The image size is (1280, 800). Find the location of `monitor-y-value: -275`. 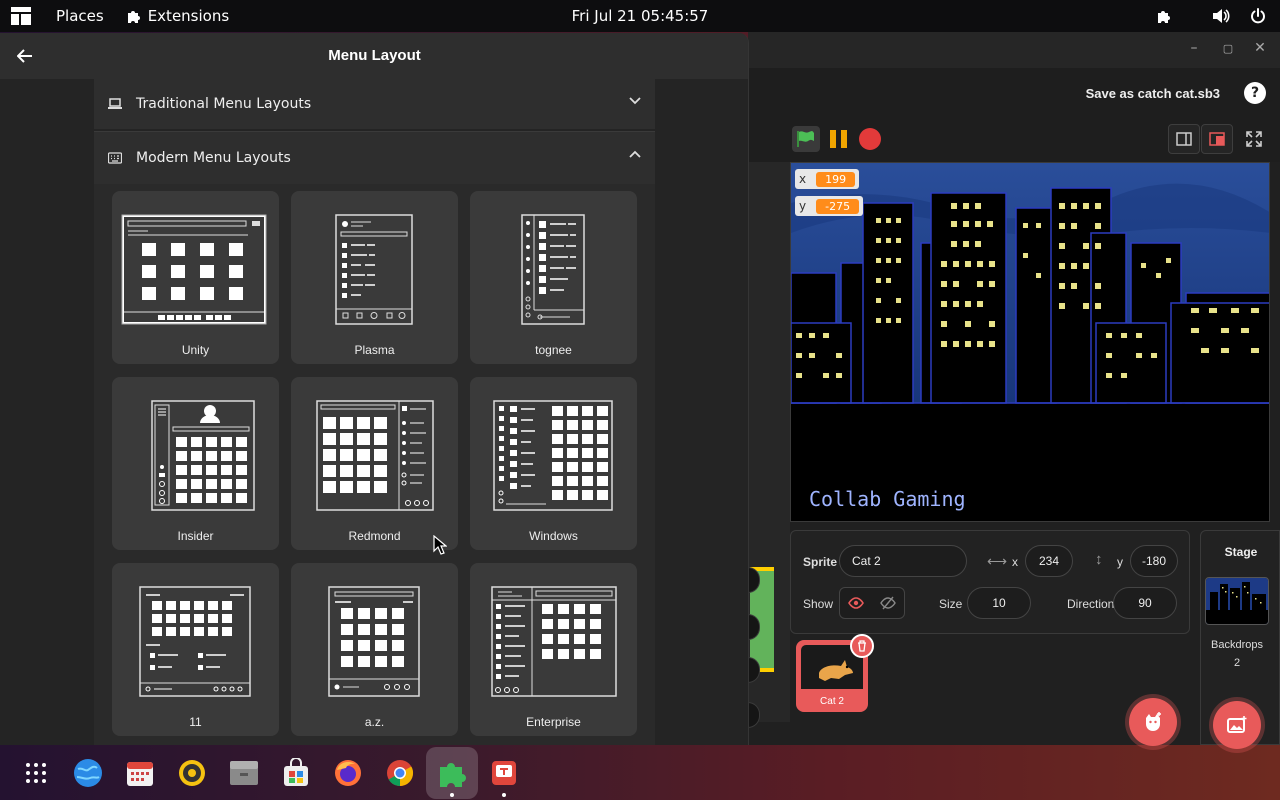

monitor-y-value: -275 is located at coordinates (838, 206).